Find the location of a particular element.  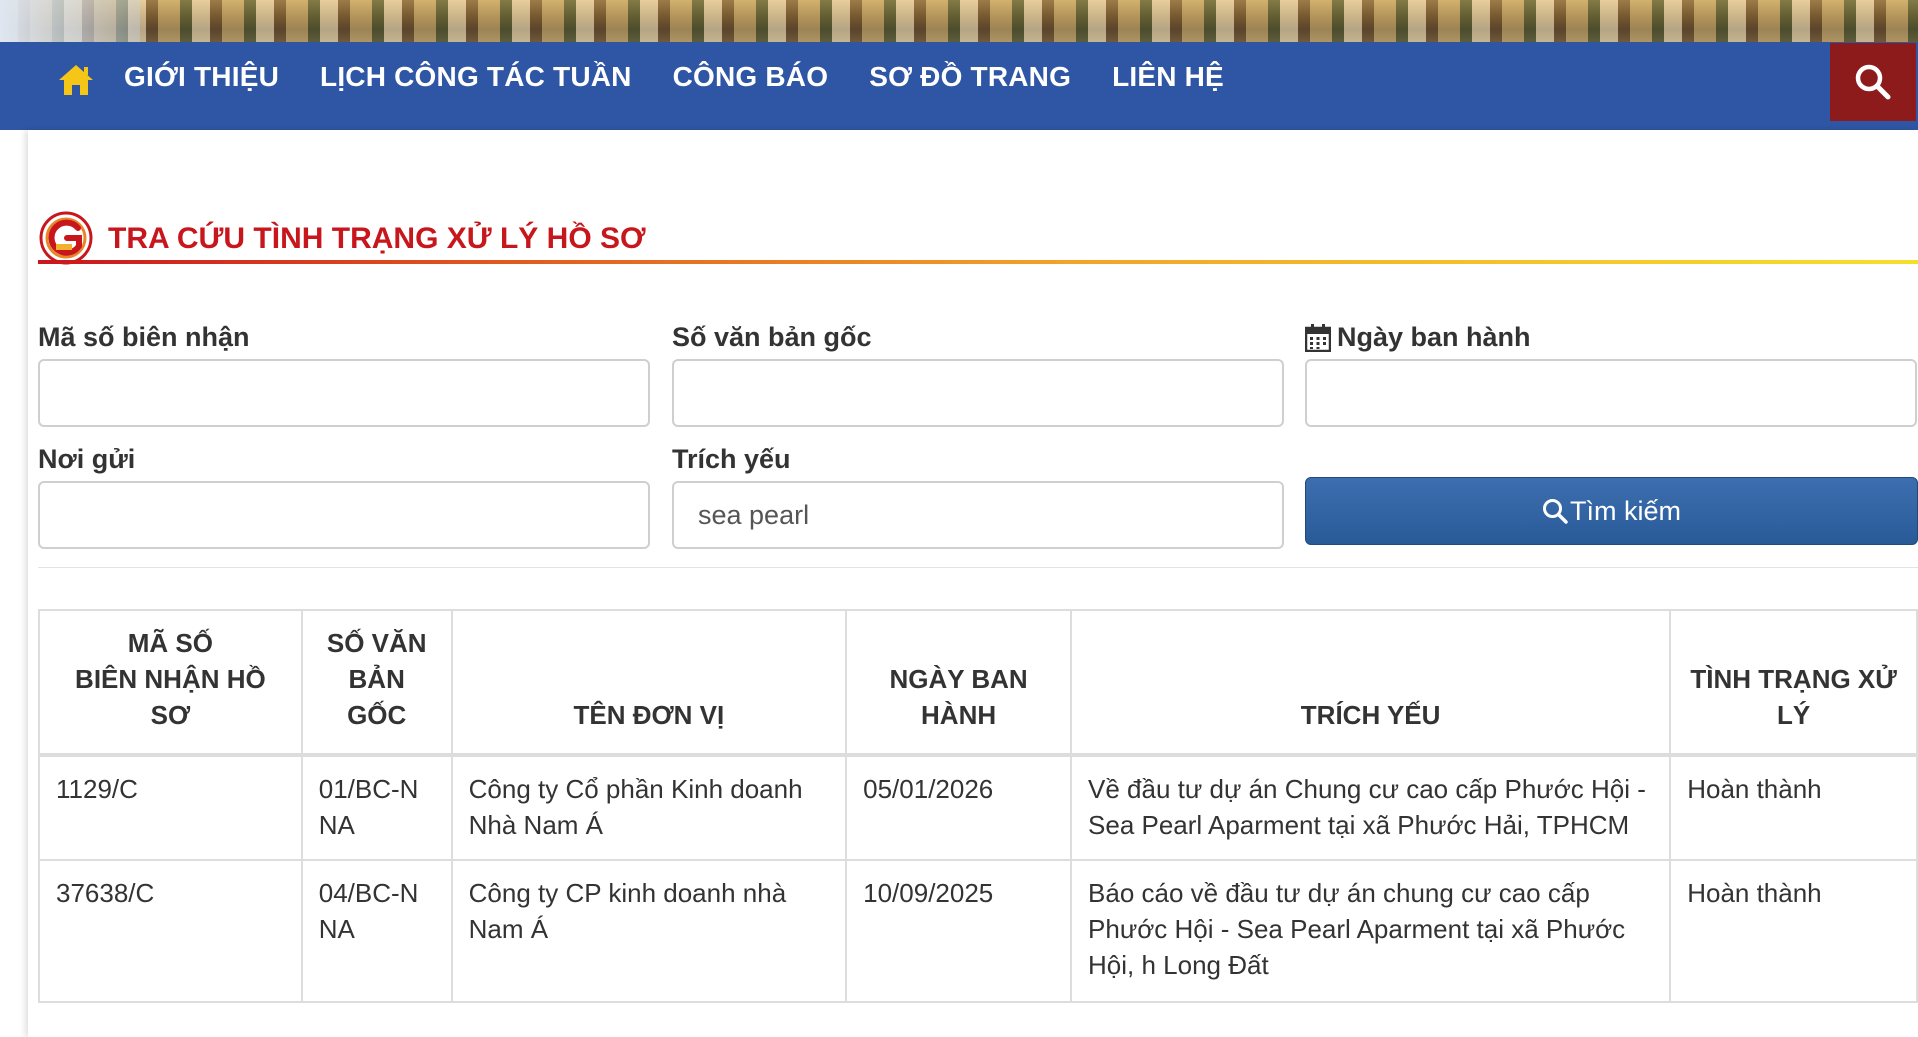

column-header-issue-date: NGÀY BAN HÀNH is located at coordinates (959, 683).